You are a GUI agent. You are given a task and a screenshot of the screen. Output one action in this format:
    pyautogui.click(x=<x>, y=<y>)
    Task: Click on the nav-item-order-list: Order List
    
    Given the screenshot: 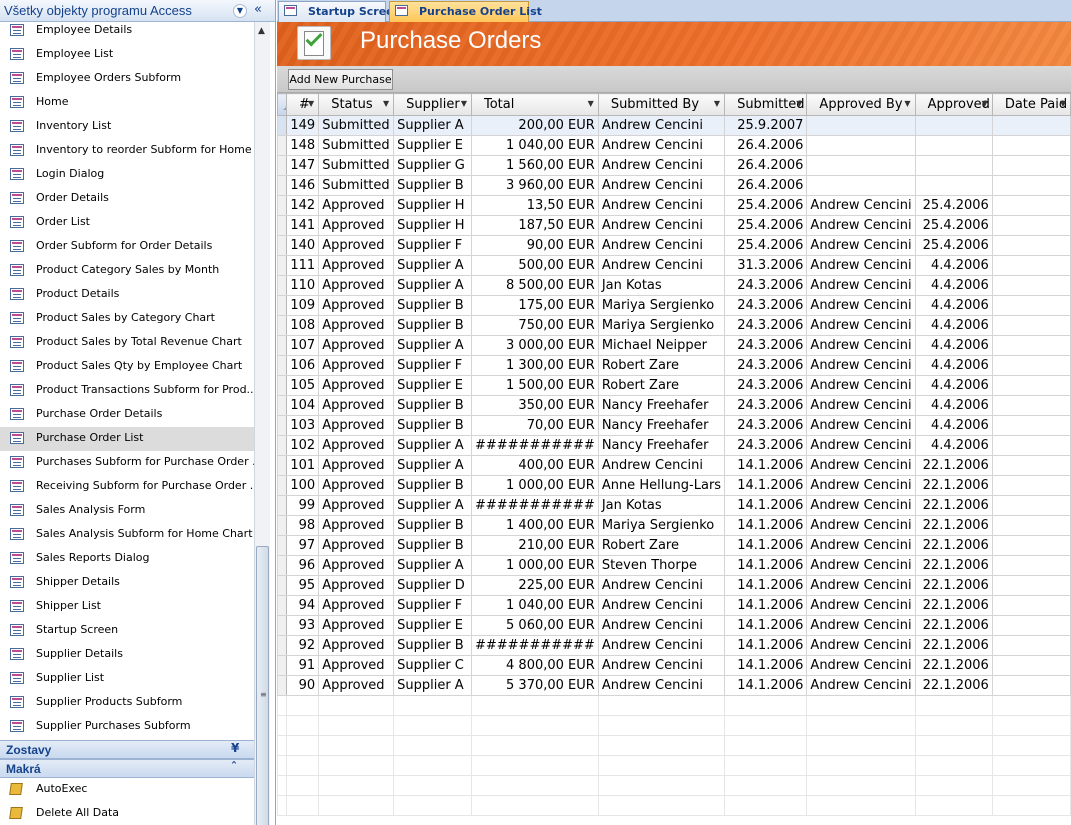 What is the action you would take?
    pyautogui.click(x=127, y=223)
    